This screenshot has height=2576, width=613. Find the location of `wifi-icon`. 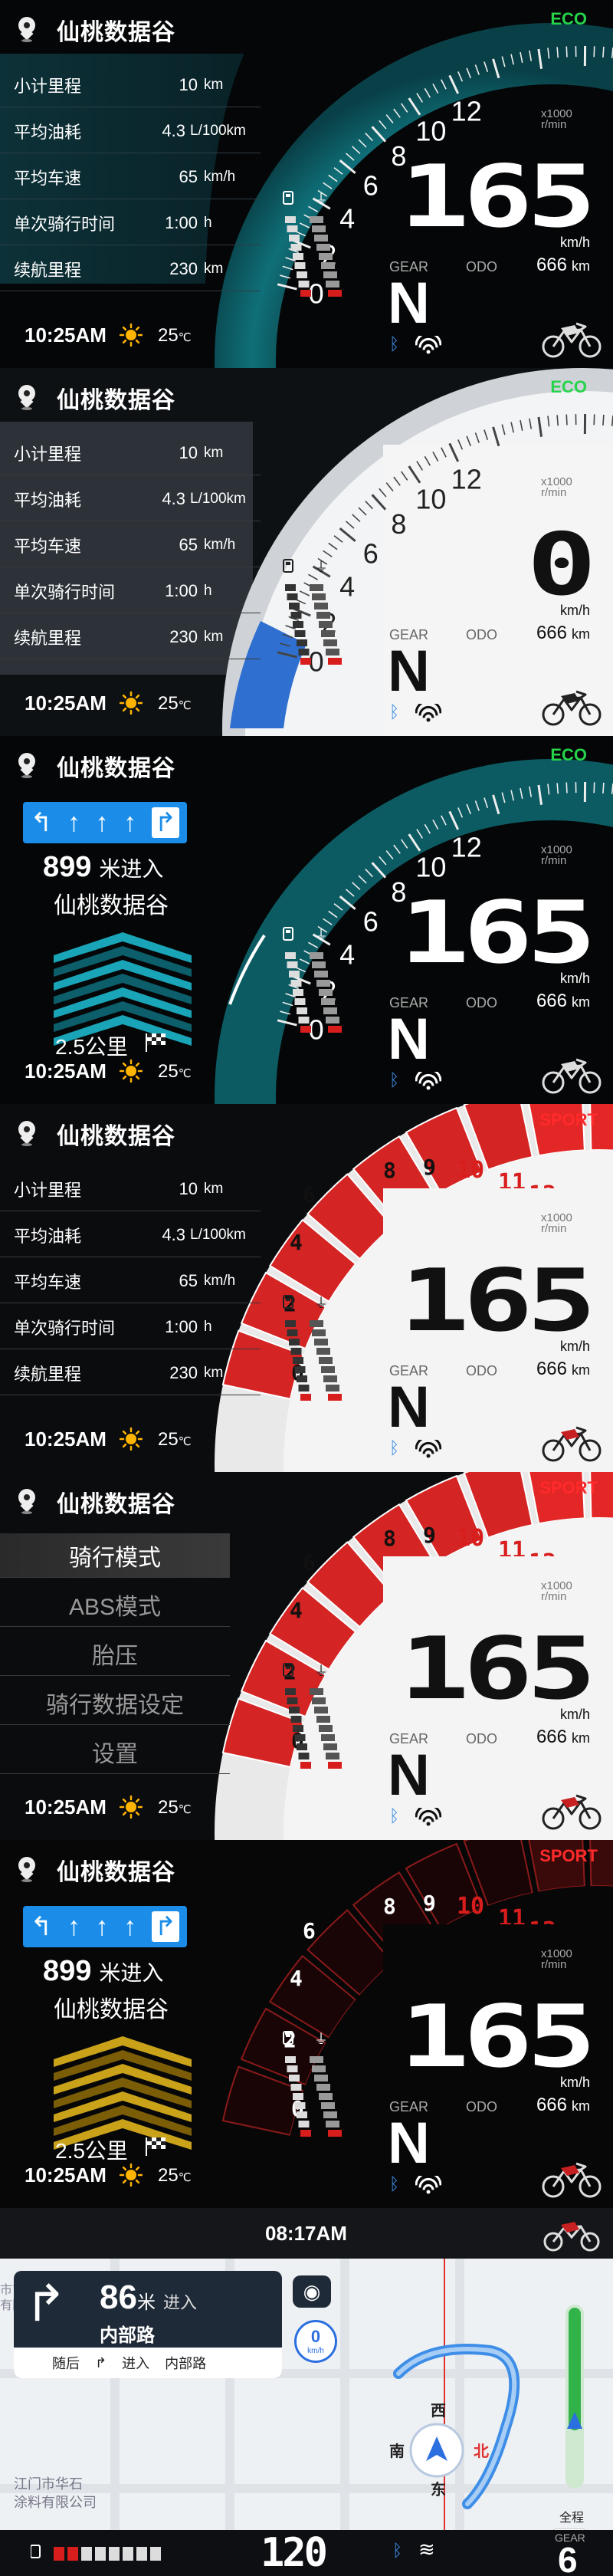

wifi-icon is located at coordinates (428, 345).